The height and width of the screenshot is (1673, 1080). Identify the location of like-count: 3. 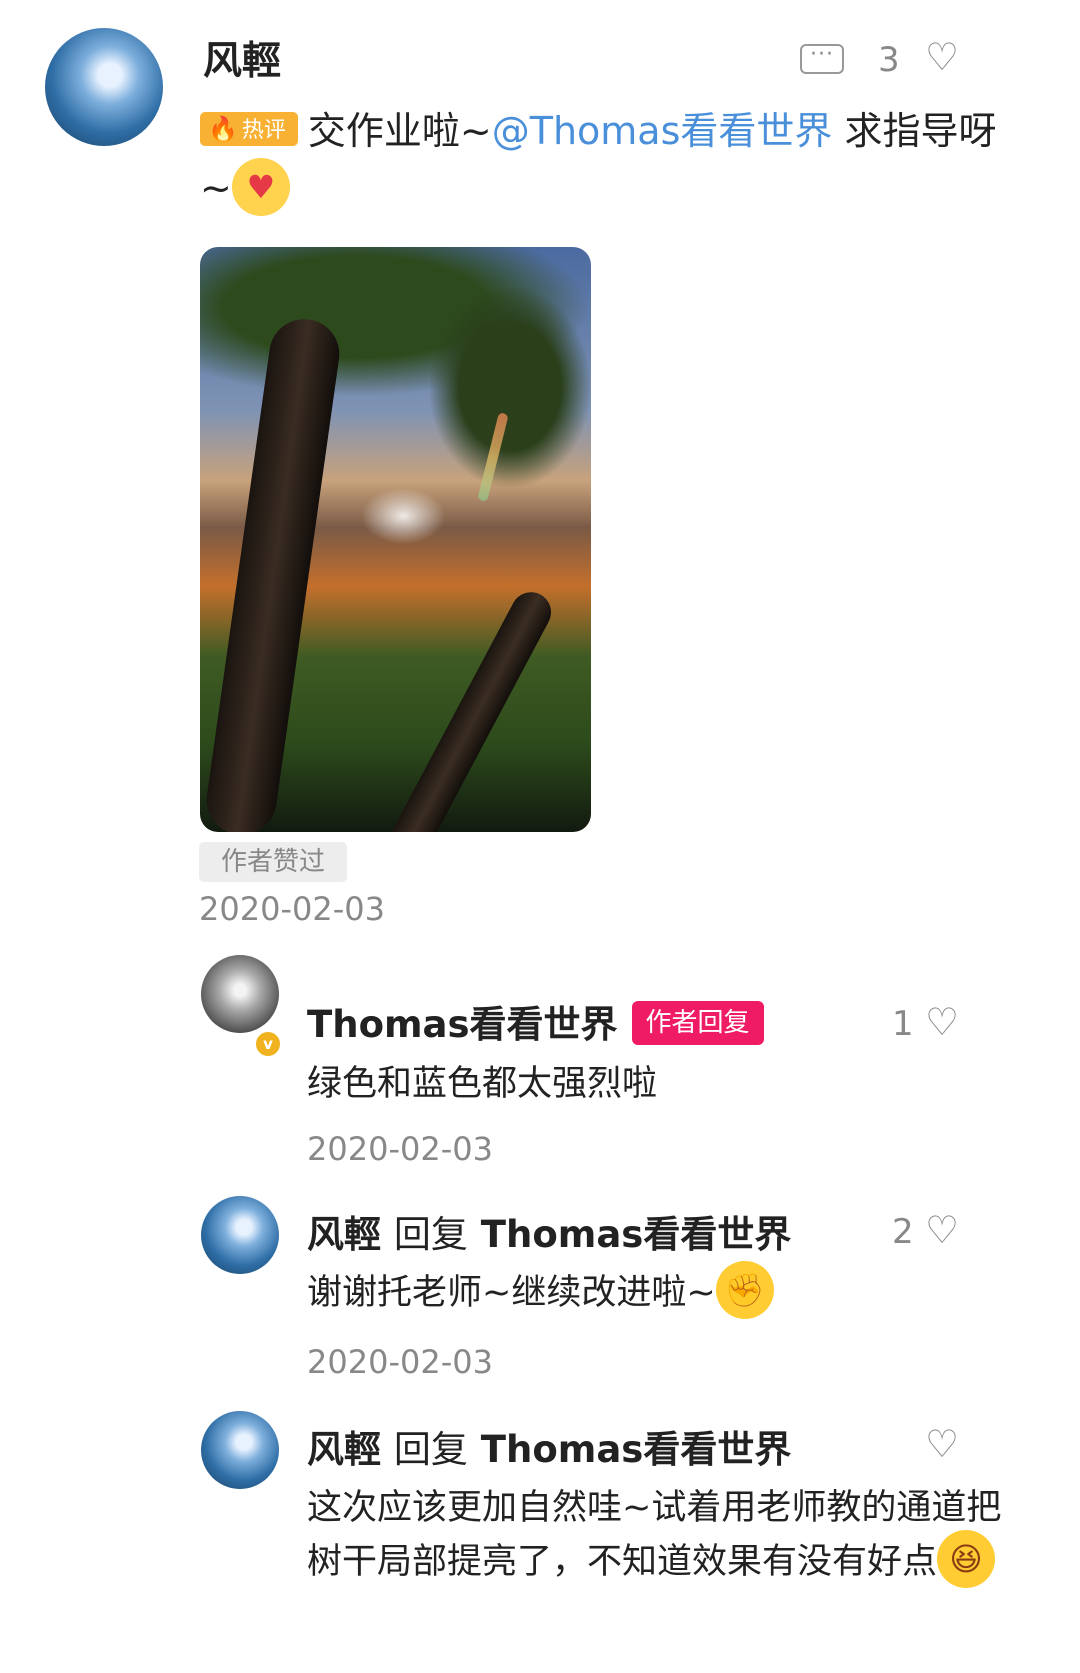
(889, 60).